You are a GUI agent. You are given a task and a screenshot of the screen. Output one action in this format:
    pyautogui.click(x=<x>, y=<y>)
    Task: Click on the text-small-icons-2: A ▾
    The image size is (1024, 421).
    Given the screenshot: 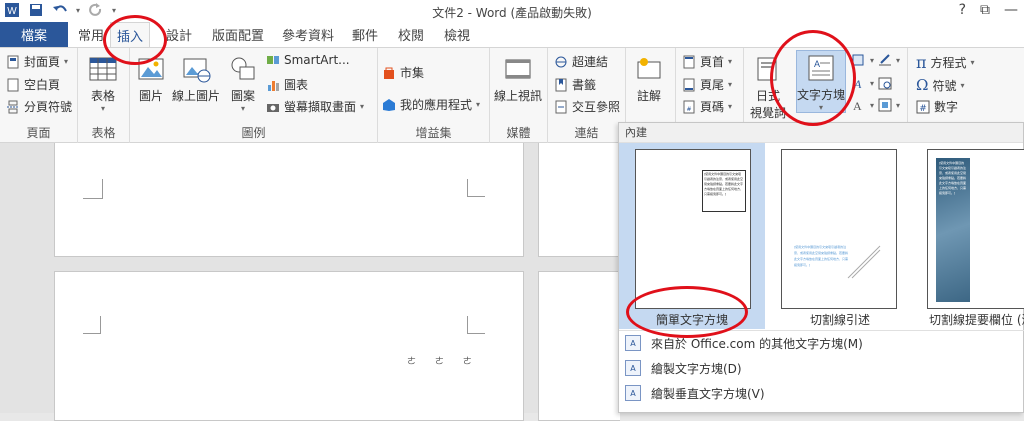 What is the action you would take?
    pyautogui.click(x=872, y=83)
    